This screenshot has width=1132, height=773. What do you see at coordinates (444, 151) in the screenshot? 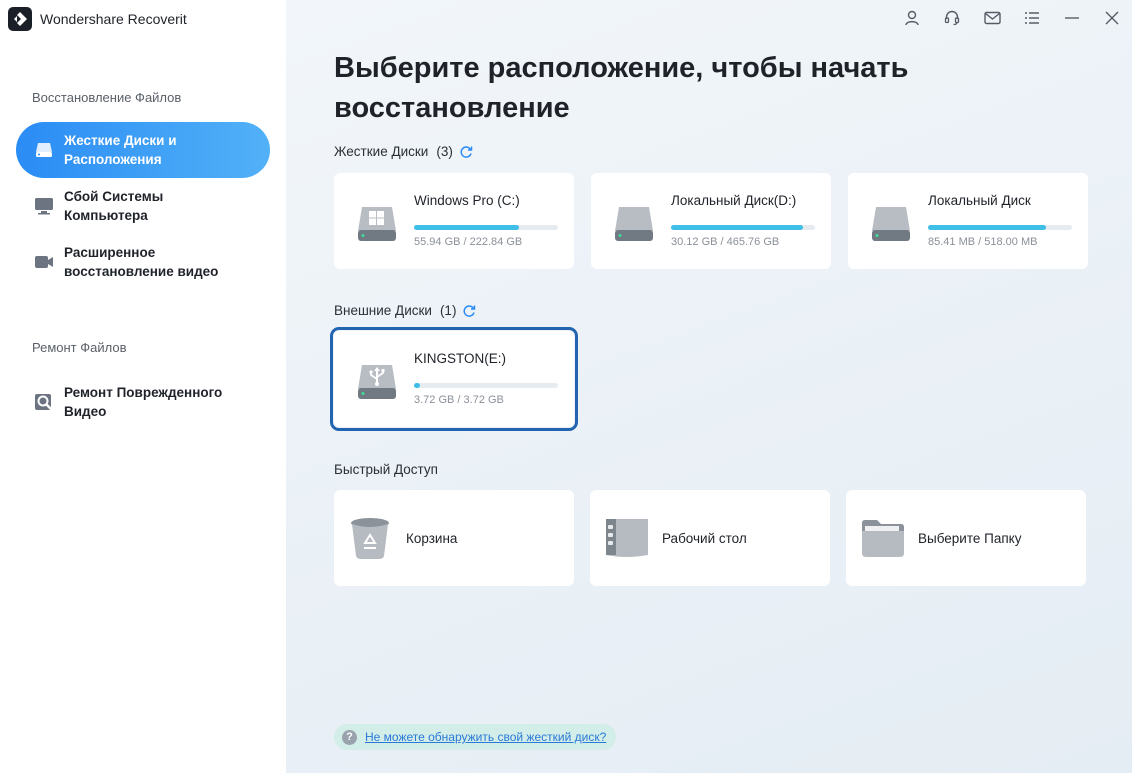
I see `hard-drives-count: (3)` at bounding box center [444, 151].